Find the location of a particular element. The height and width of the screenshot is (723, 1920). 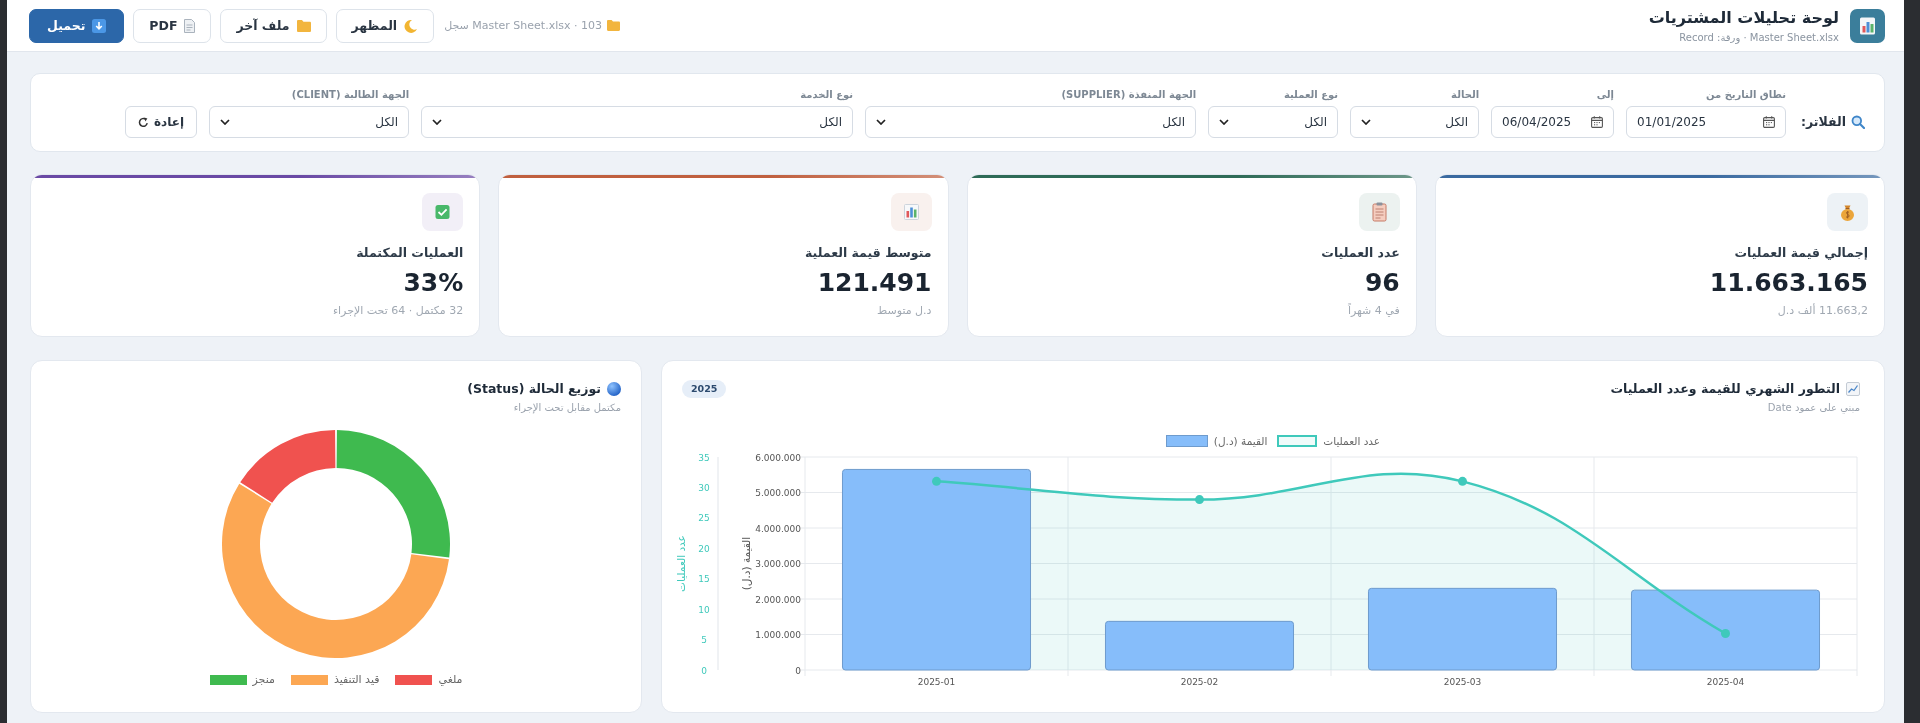

date-field: 06/04/2025 is located at coordinates (1553, 122).